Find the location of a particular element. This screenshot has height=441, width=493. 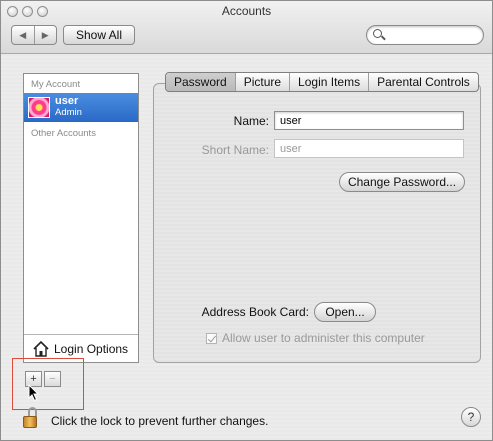

short-name-label: Short Name: is located at coordinates (235, 150).